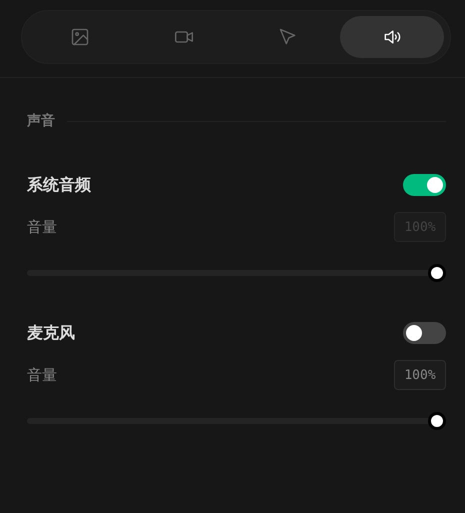 The width and height of the screenshot is (465, 513). Describe the element at coordinates (288, 37) in the screenshot. I see `cursor-icon` at that location.